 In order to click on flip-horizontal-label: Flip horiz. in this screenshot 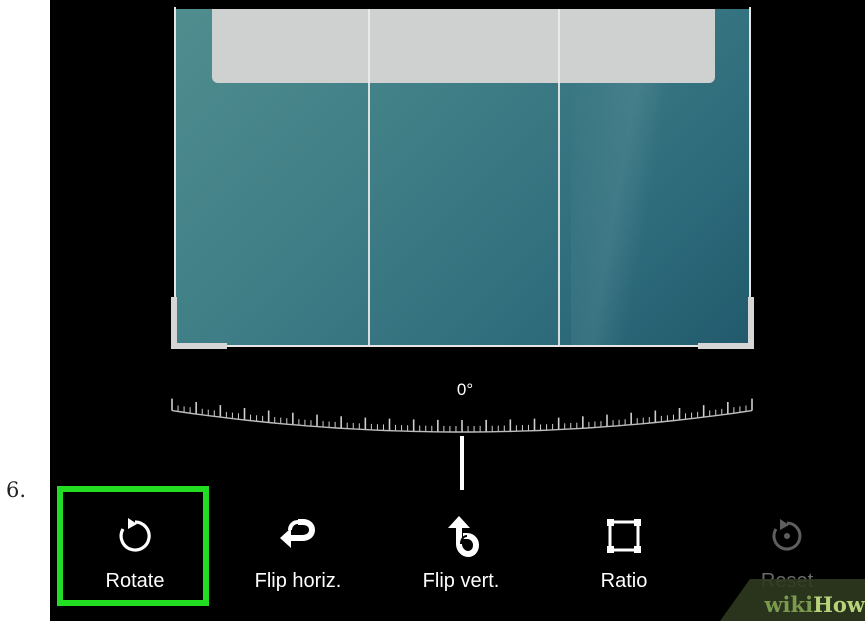, I will do `click(298, 581)`.